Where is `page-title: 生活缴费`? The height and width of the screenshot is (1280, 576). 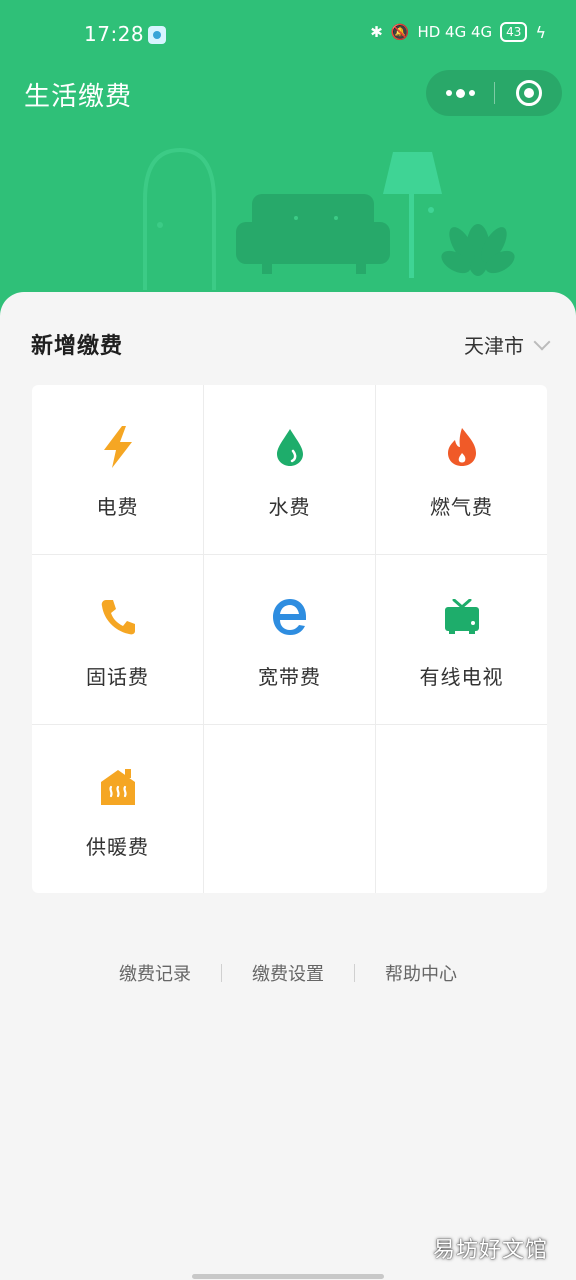
page-title: 生活缴费 is located at coordinates (78, 97).